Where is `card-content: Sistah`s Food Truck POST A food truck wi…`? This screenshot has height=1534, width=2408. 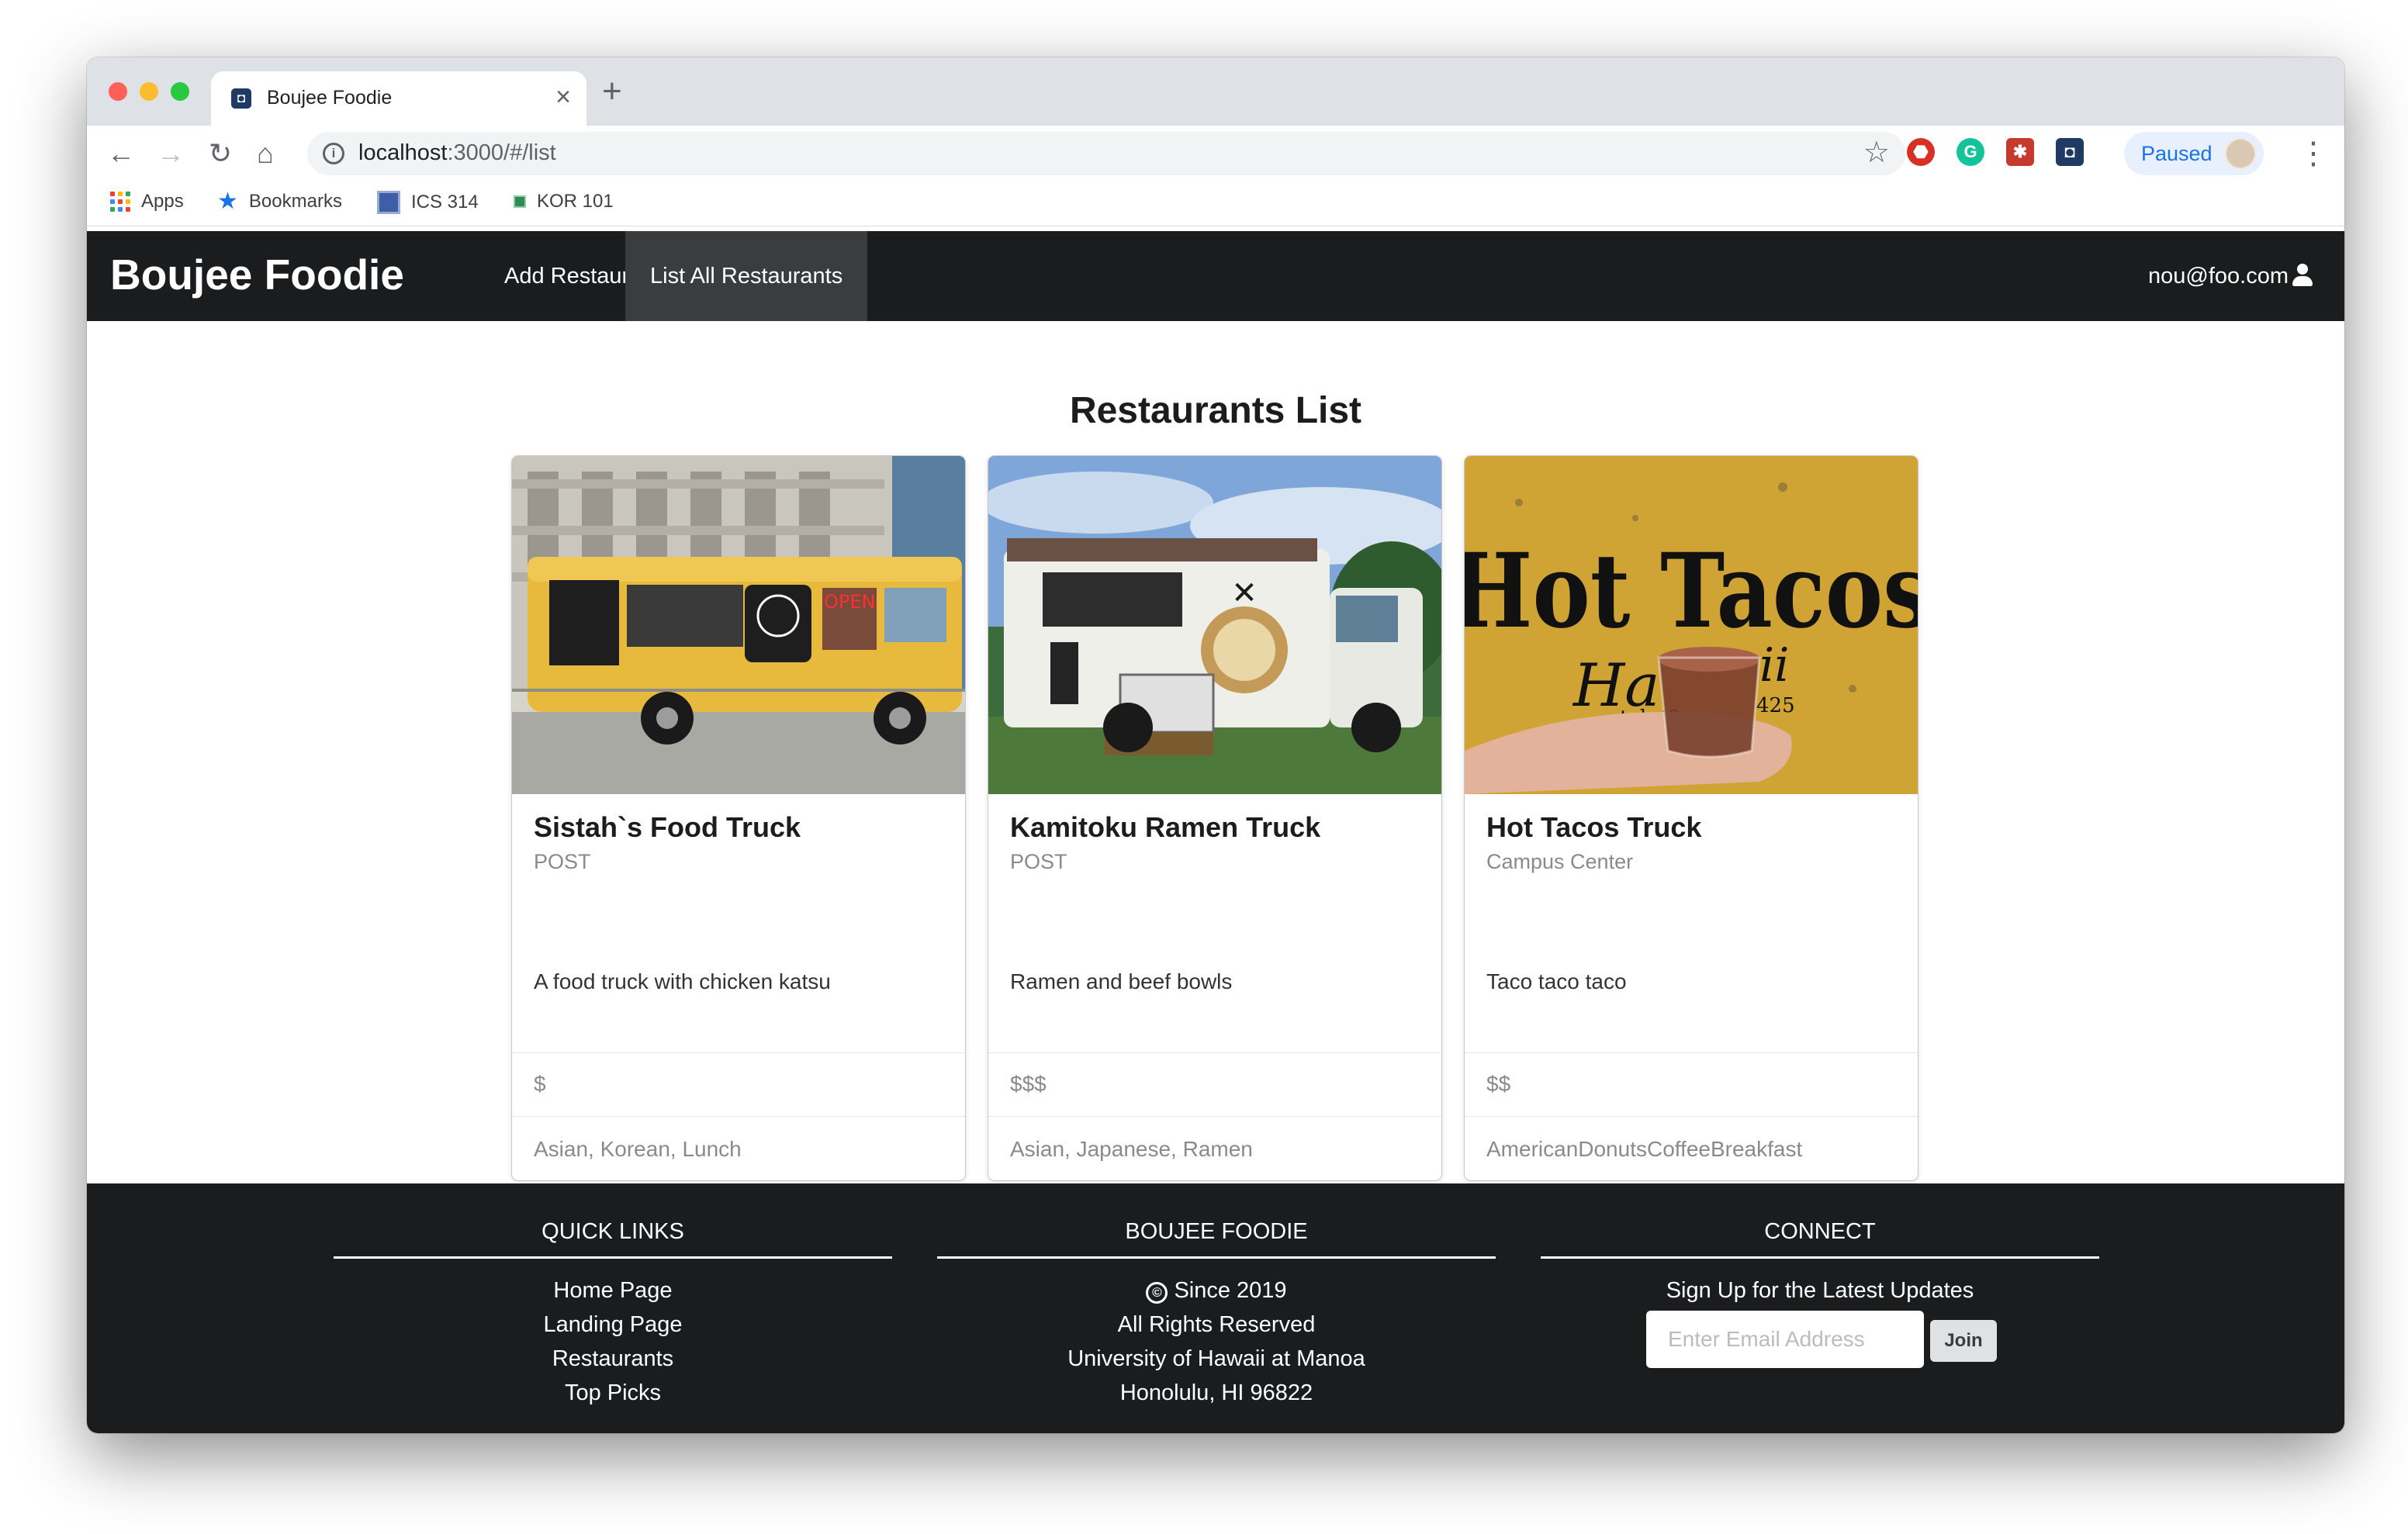
card-content: Sistah`s Food Truck POST A food truck wi… is located at coordinates (738, 923).